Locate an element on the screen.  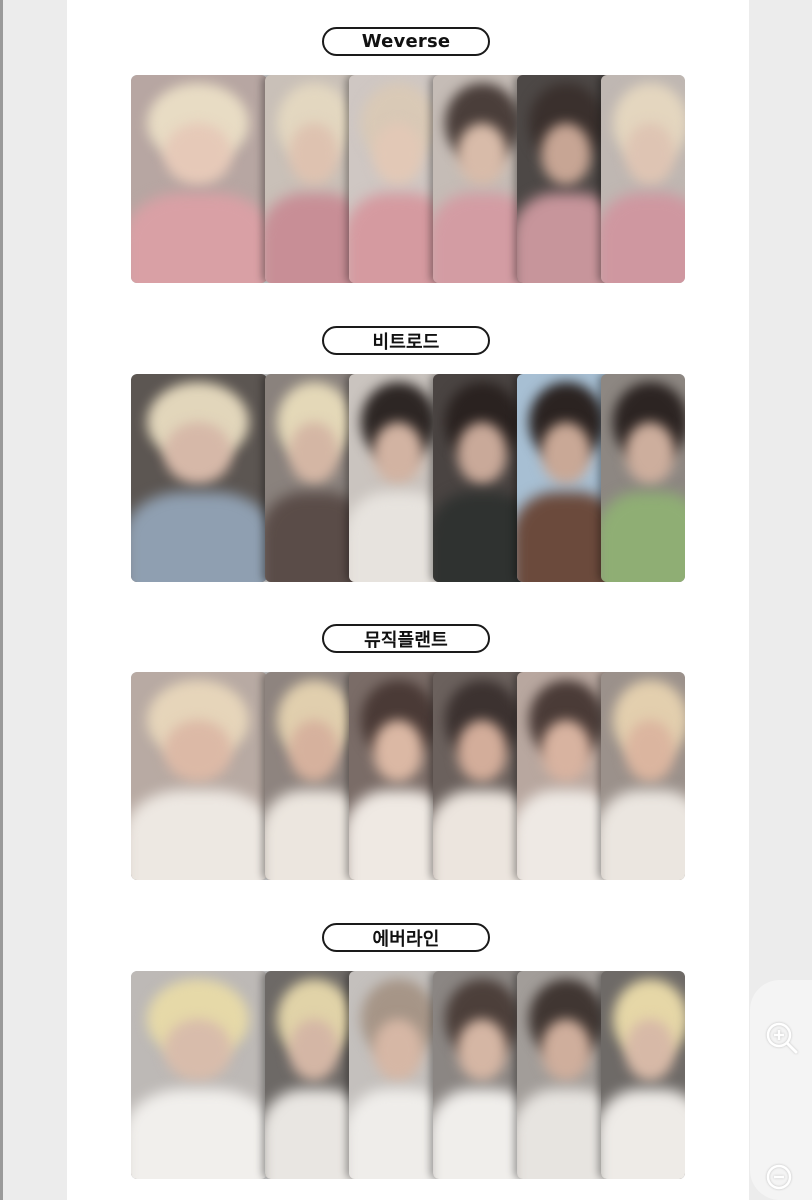
zoom-out-button is located at coordinates (782, 1180).